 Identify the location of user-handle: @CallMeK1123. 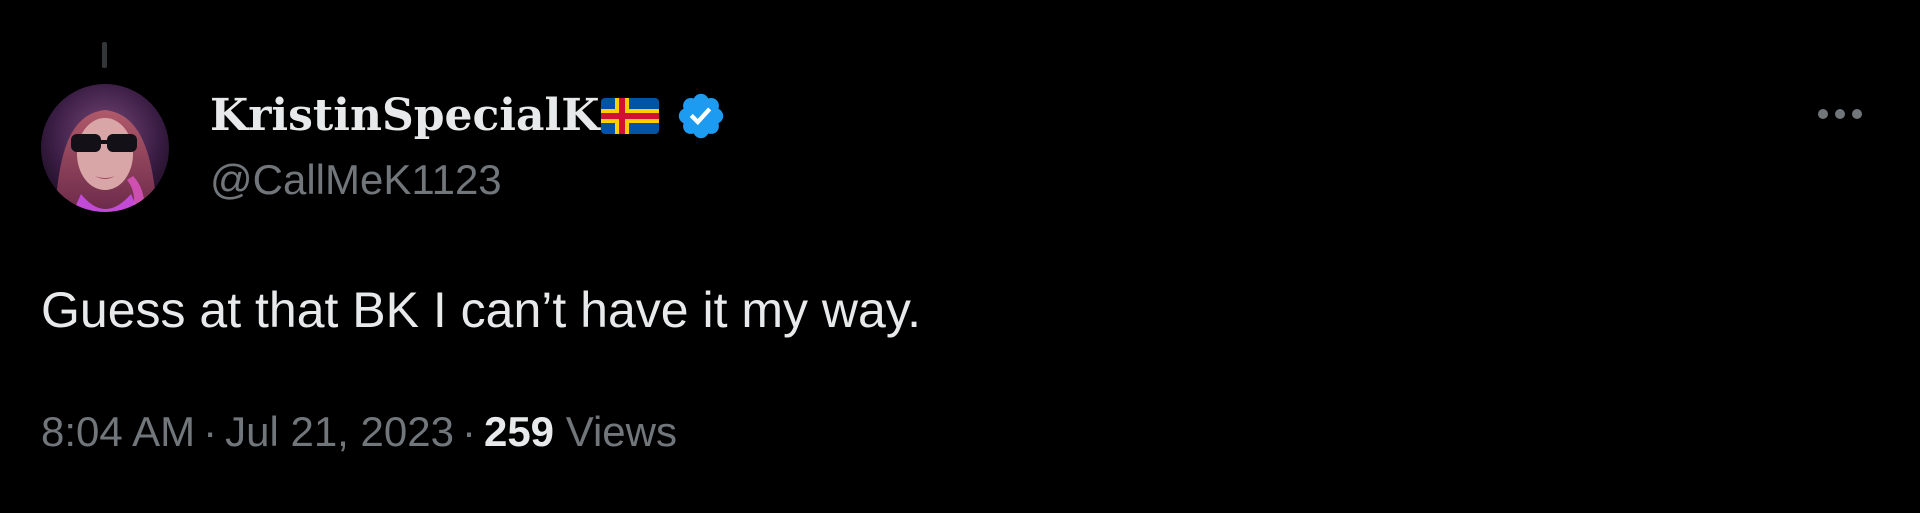
(356, 180).